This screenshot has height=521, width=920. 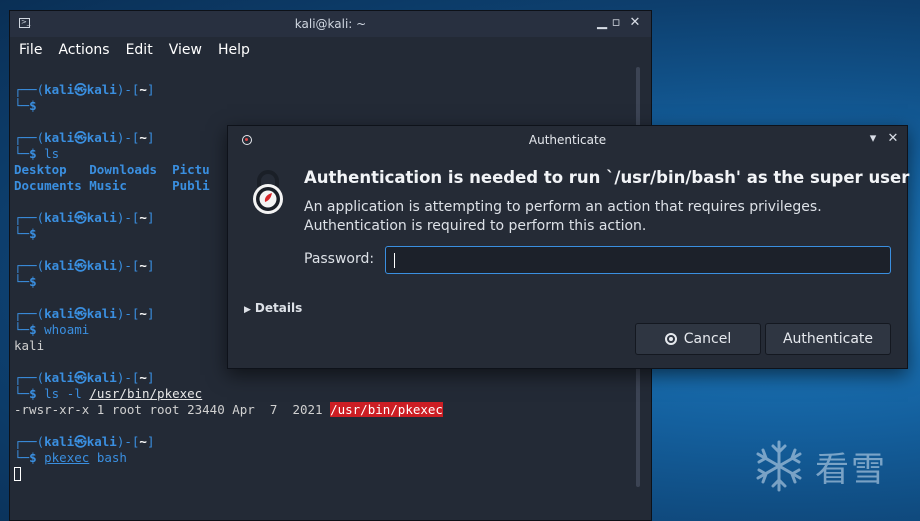 What do you see at coordinates (112, 169) in the screenshot?
I see `ls-output-row: Desktop Downloads Pictu` at bounding box center [112, 169].